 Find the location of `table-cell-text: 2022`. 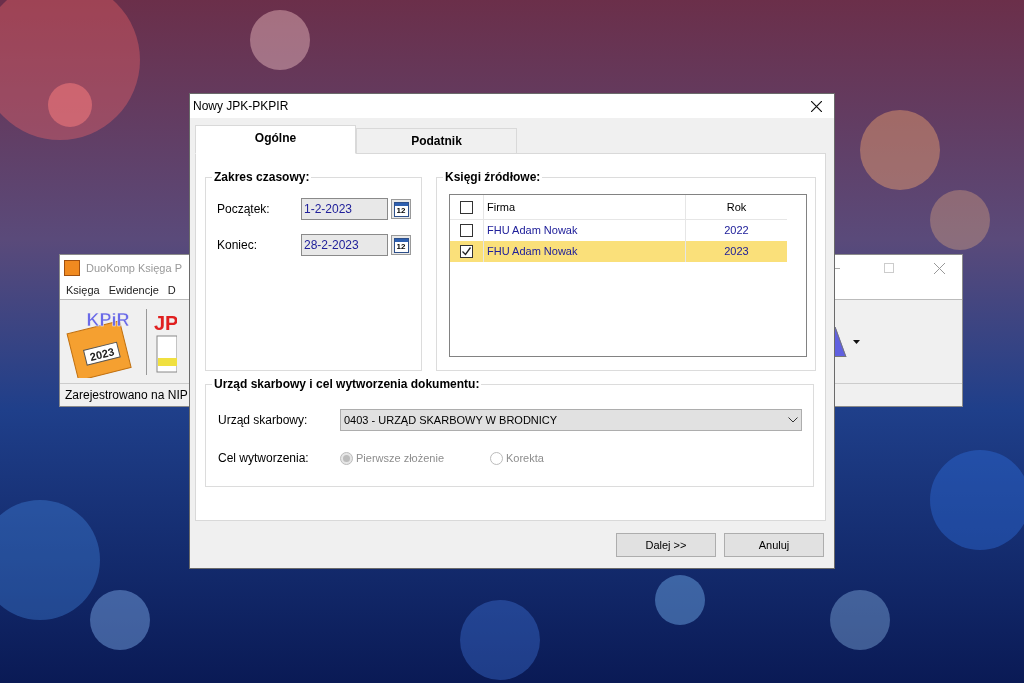

table-cell-text: 2022 is located at coordinates (736, 230).